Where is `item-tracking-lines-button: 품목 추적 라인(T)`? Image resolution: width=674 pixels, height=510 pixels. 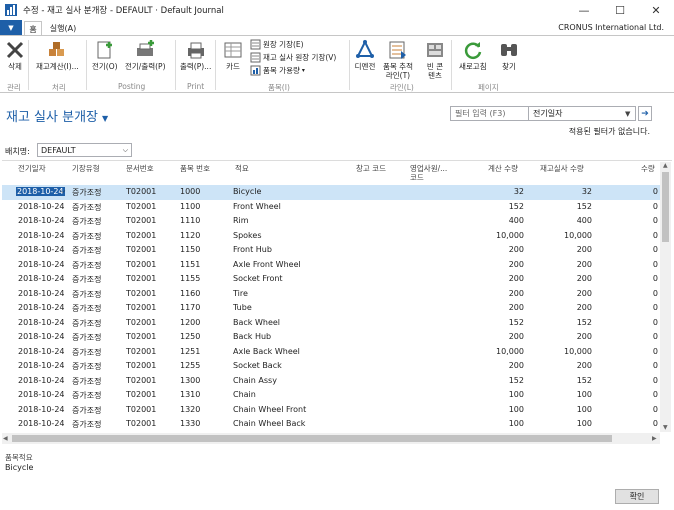 item-tracking-lines-button: 품목 추적 라인(T) is located at coordinates (398, 59).